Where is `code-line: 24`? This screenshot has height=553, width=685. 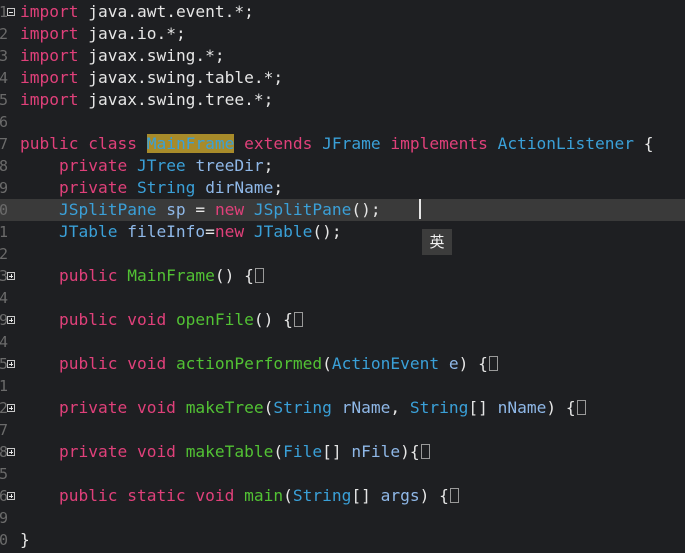 code-line: 24 is located at coordinates (342, 342).